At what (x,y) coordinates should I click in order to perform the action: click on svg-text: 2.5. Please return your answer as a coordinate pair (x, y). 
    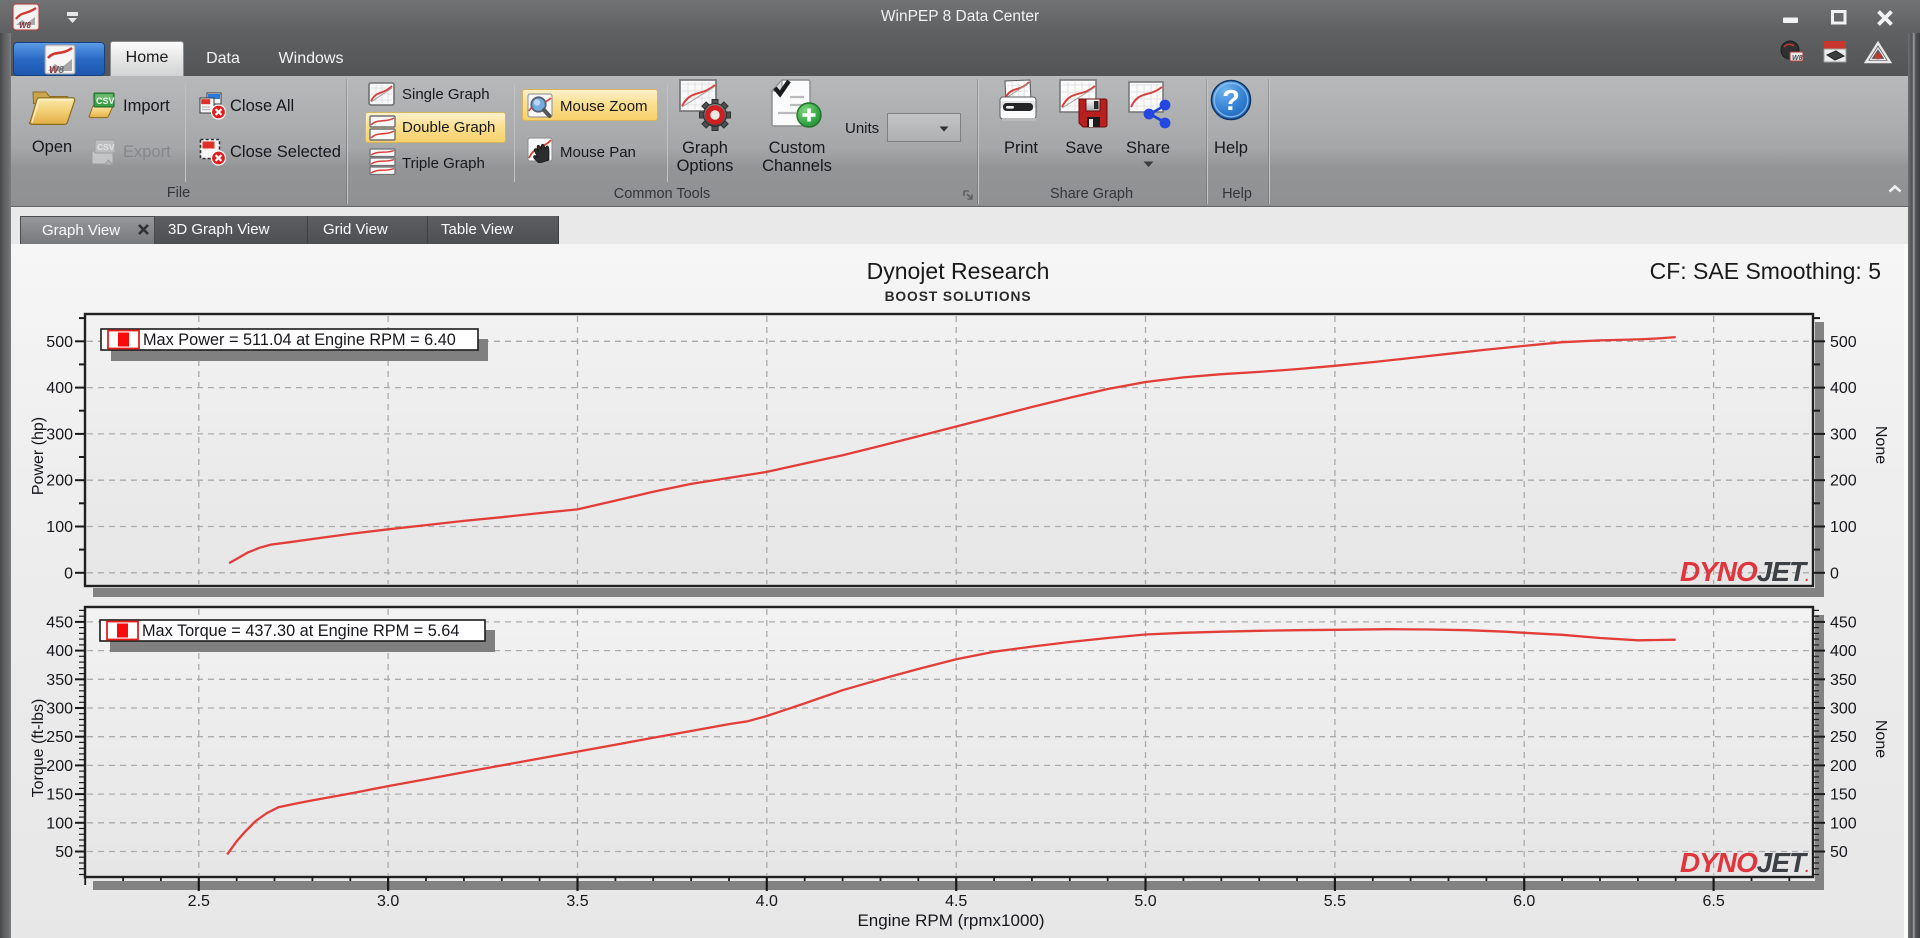
    Looking at the image, I should click on (199, 901).